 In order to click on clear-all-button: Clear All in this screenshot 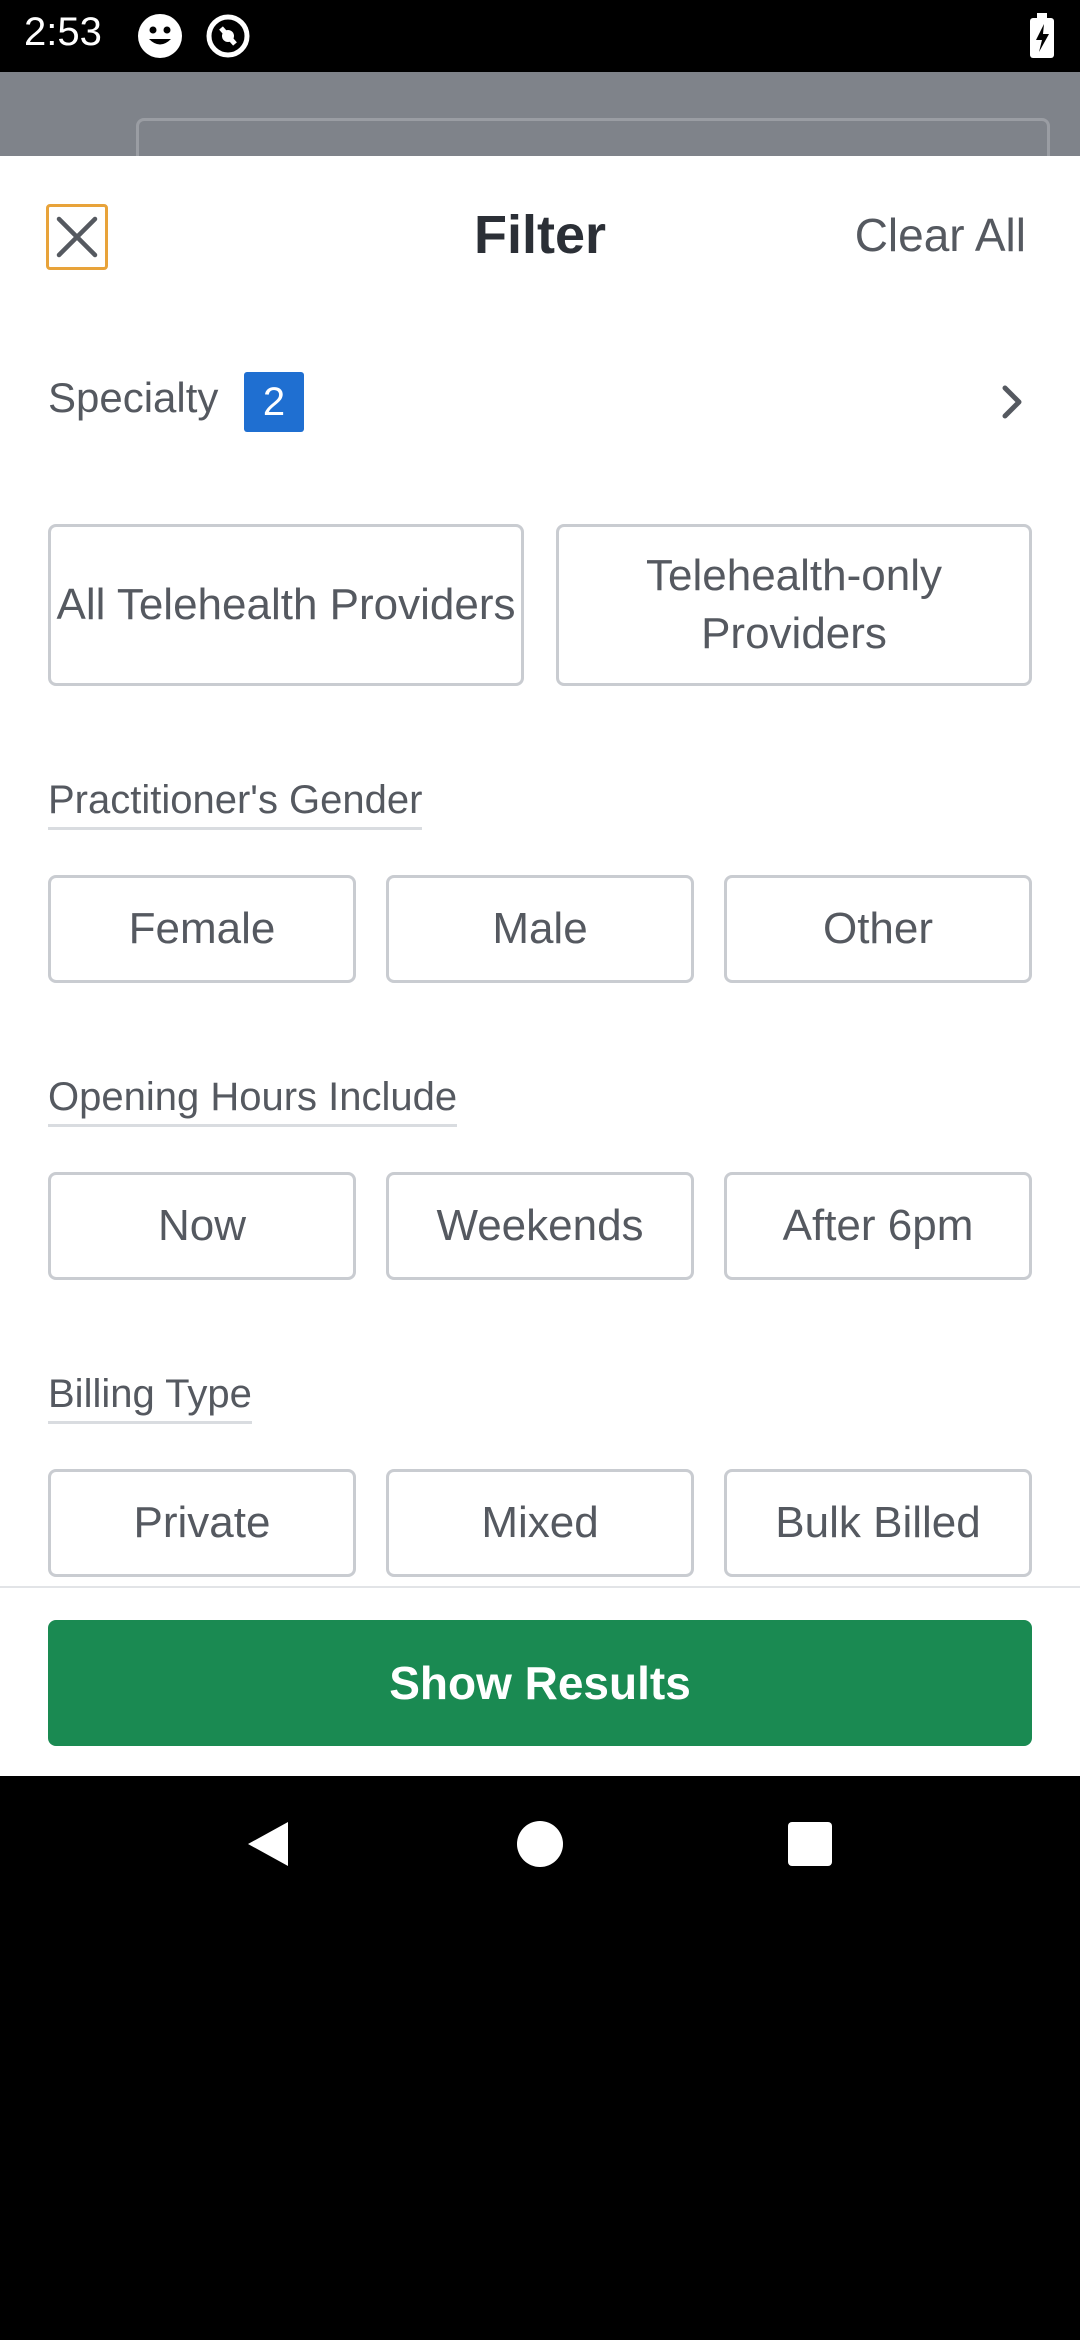, I will do `click(940, 235)`.